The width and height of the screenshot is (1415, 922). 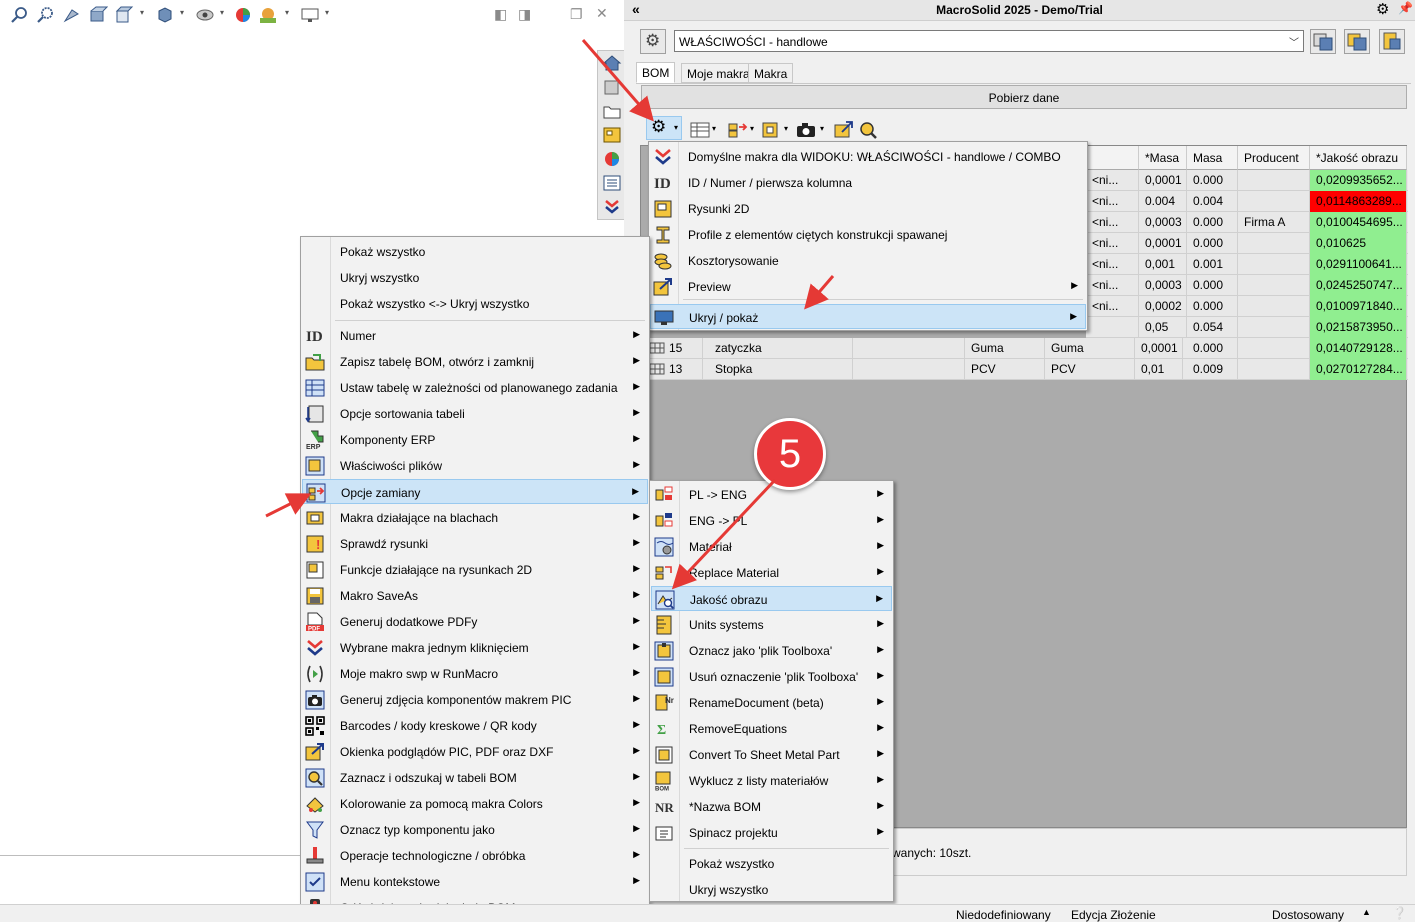 I want to click on close-icon: ✕, so click(x=602, y=13).